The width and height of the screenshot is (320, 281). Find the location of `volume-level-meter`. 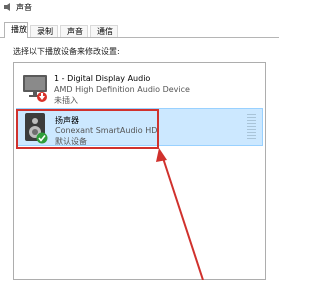

volume-level-meter is located at coordinates (251, 127).